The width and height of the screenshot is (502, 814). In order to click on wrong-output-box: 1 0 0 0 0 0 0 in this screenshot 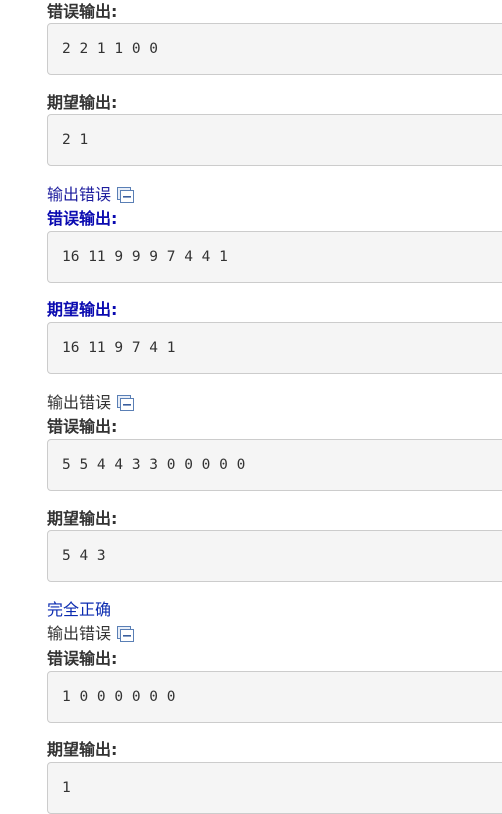, I will do `click(274, 697)`.